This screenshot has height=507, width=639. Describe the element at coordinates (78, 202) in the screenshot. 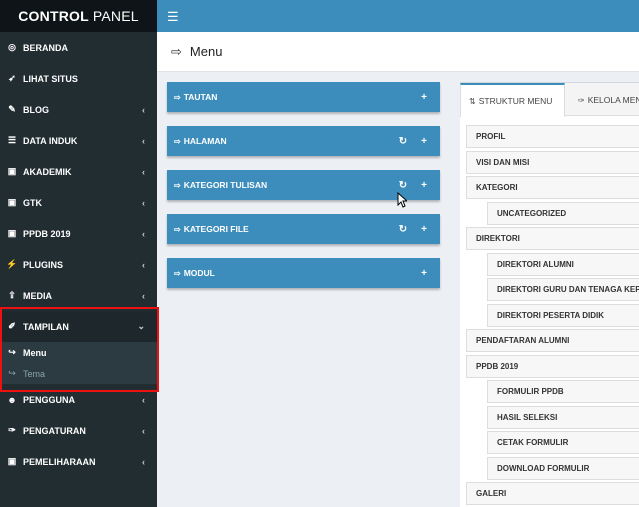

I see `sidebar-item-gtk: ▣ GTK ‹` at that location.